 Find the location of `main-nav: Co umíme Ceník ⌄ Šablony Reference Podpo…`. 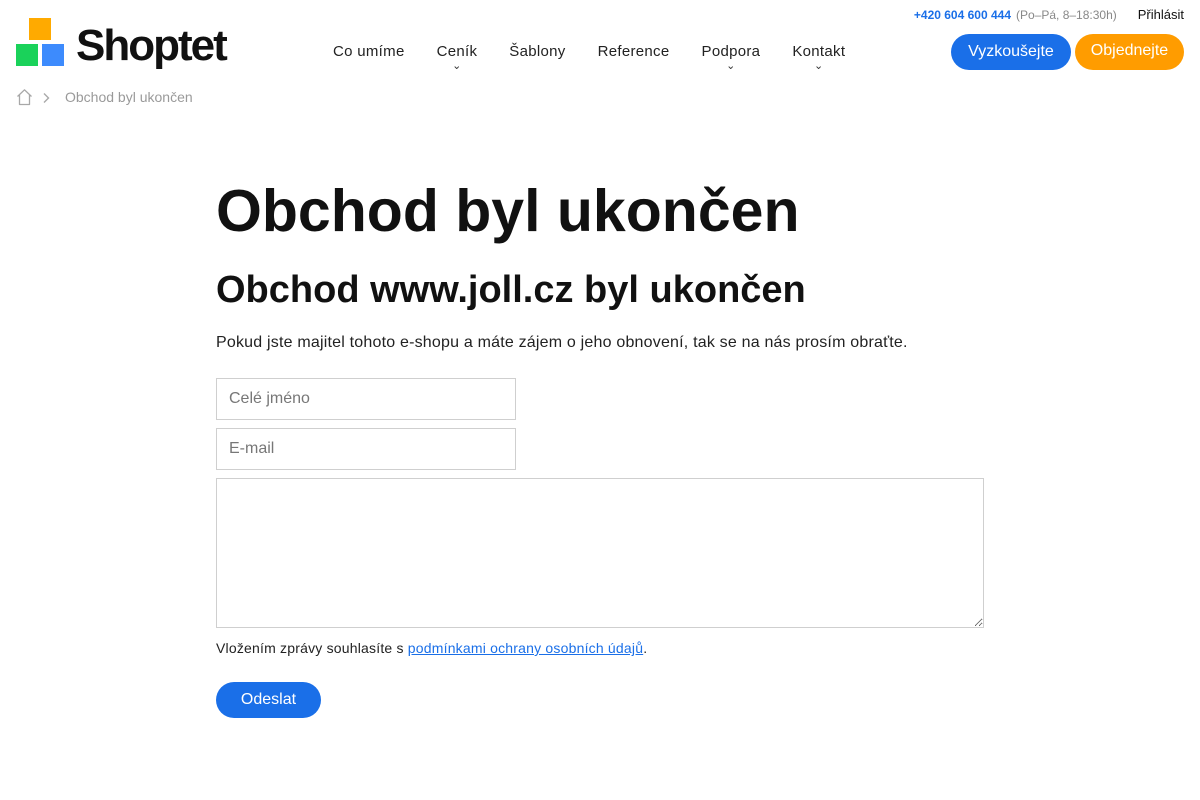

main-nav: Co umíme Ceník ⌄ Šablony Reference Podpo… is located at coordinates (589, 57).